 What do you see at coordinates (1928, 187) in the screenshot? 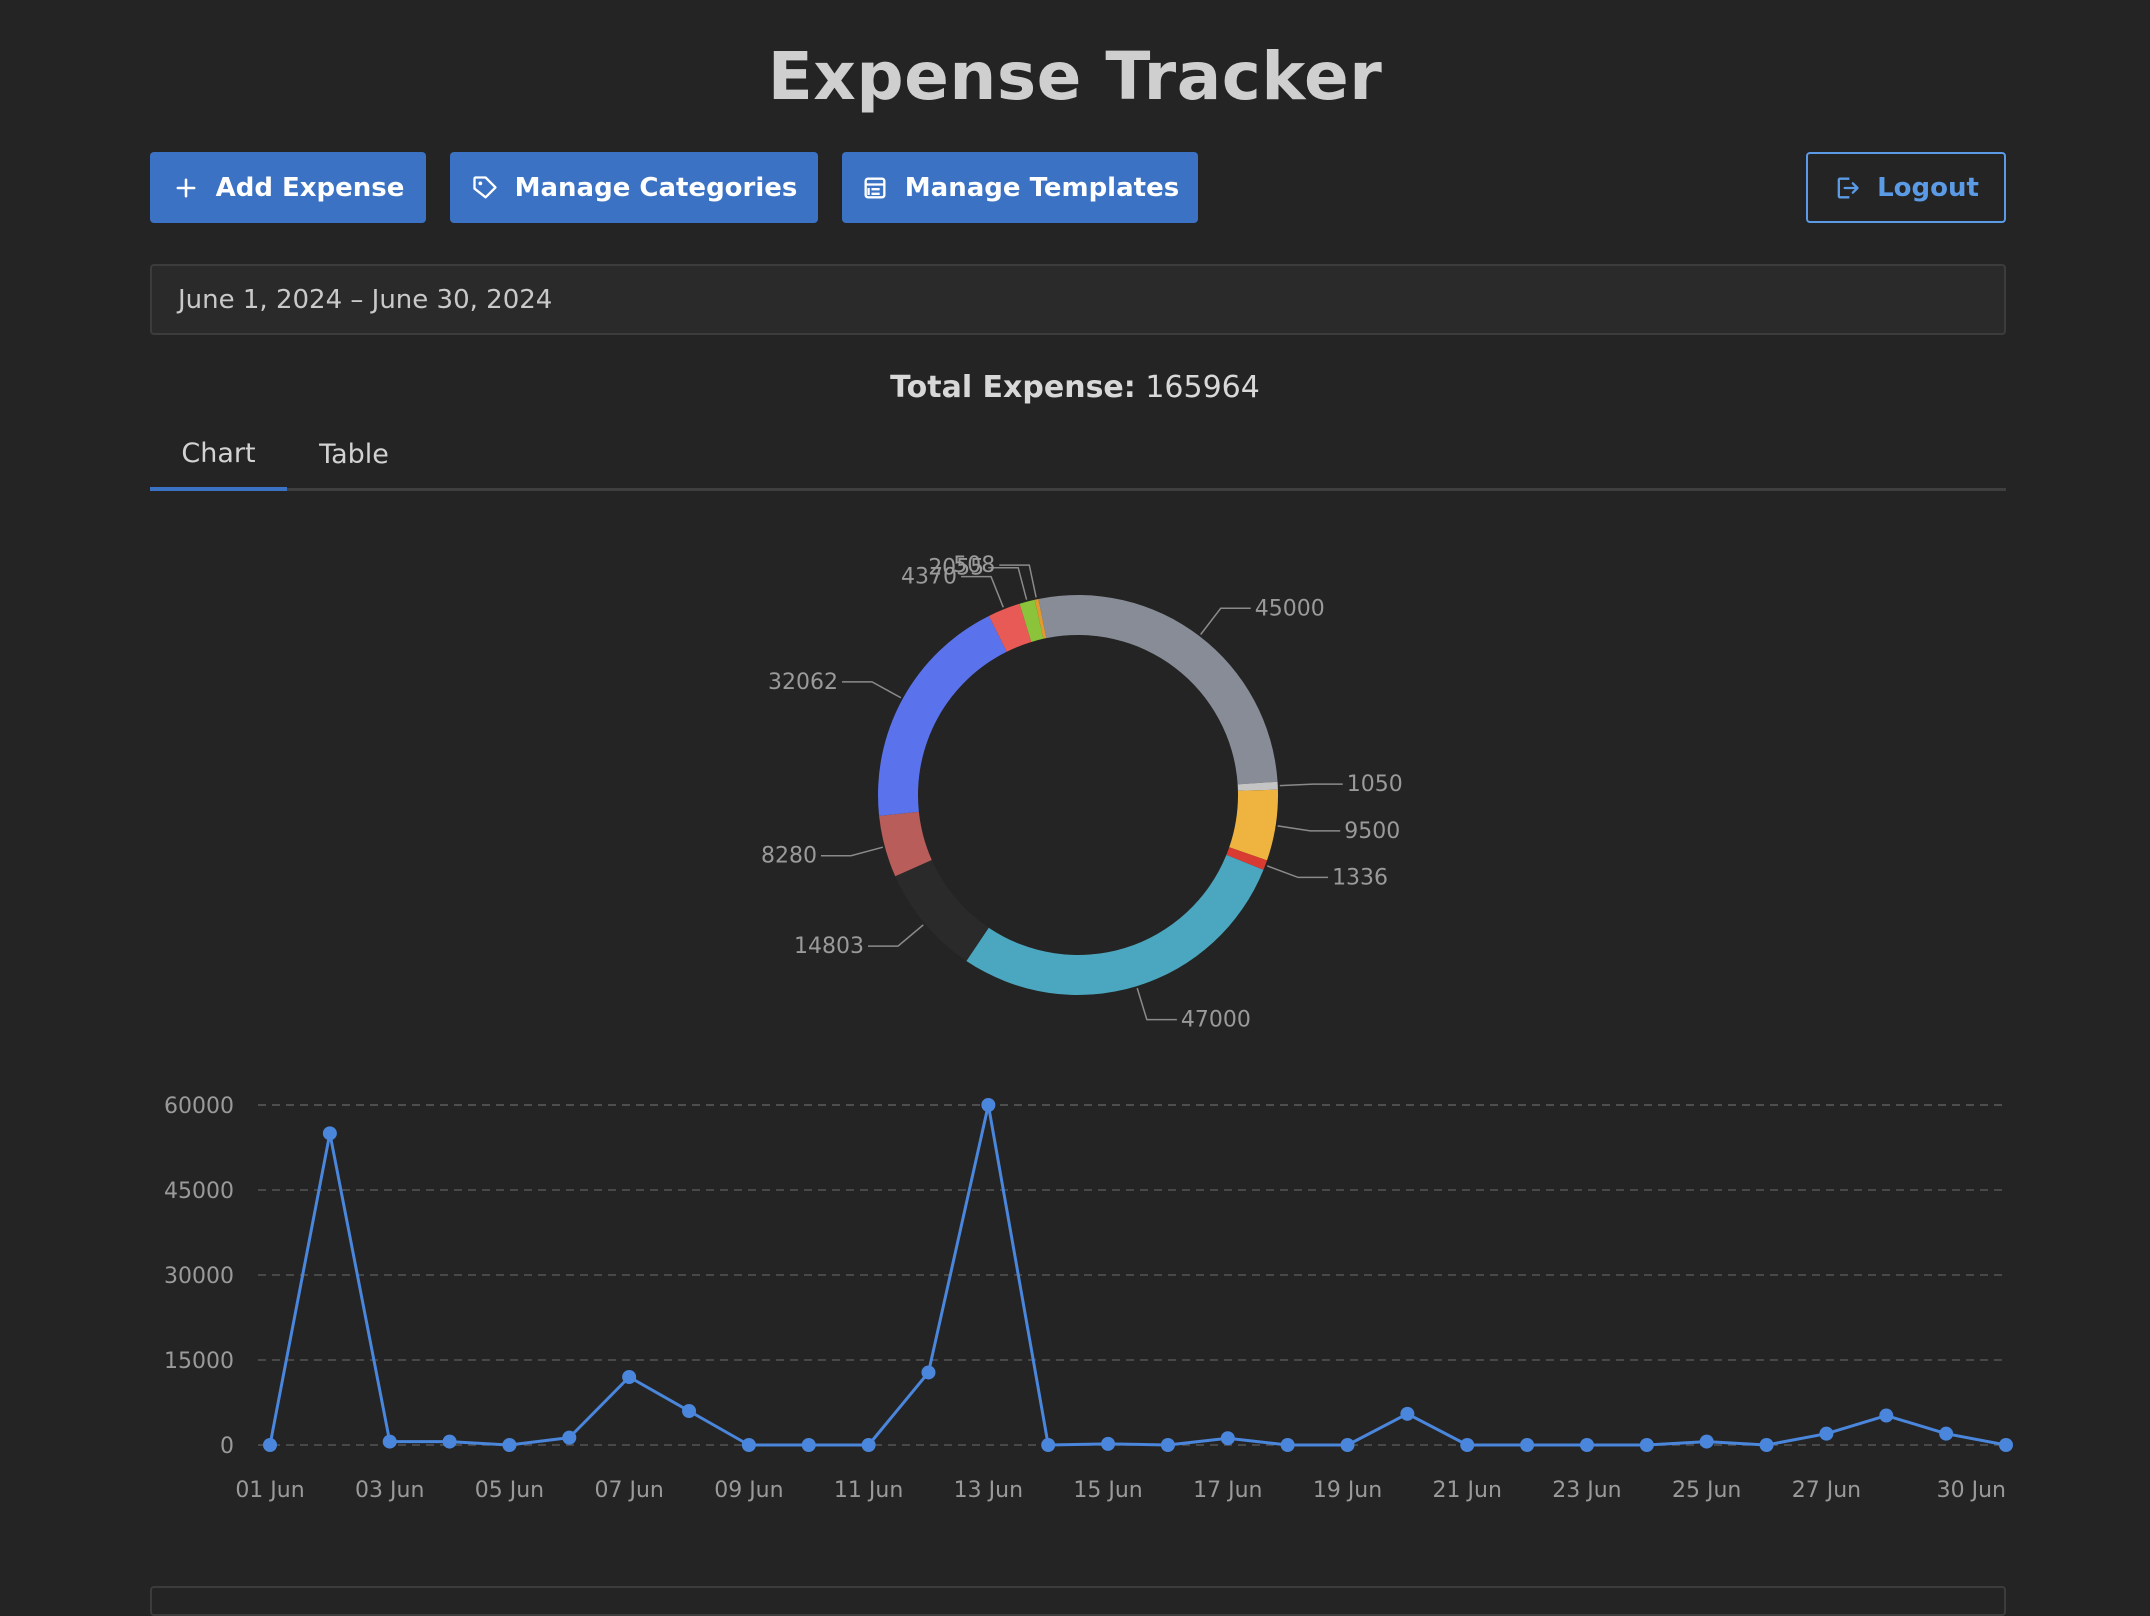
I see `logout-label: Logout` at bounding box center [1928, 187].